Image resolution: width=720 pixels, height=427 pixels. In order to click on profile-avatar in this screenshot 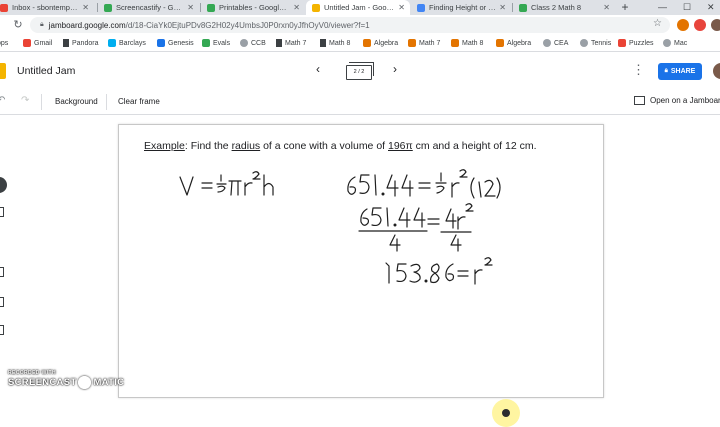, I will do `click(715, 25)`.